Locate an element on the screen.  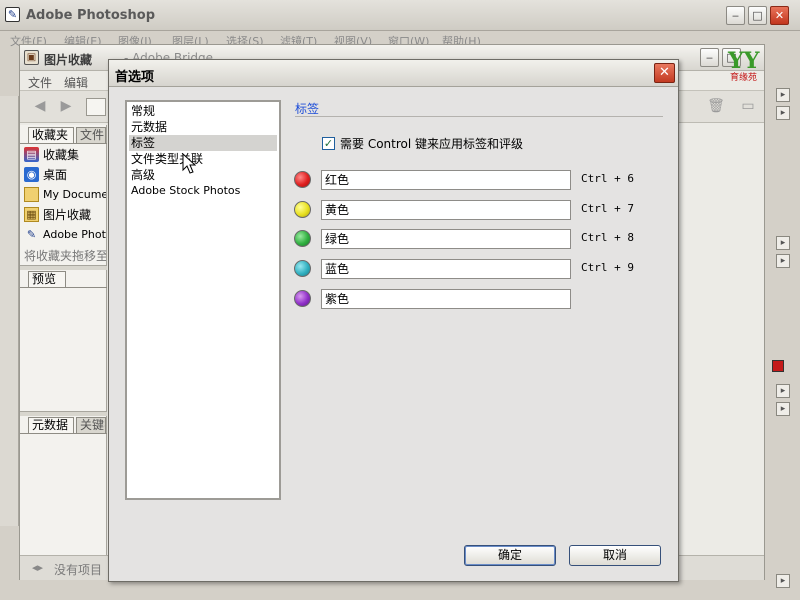
shortcut-blue: Ctrl + 9 is located at coordinates (607, 267).